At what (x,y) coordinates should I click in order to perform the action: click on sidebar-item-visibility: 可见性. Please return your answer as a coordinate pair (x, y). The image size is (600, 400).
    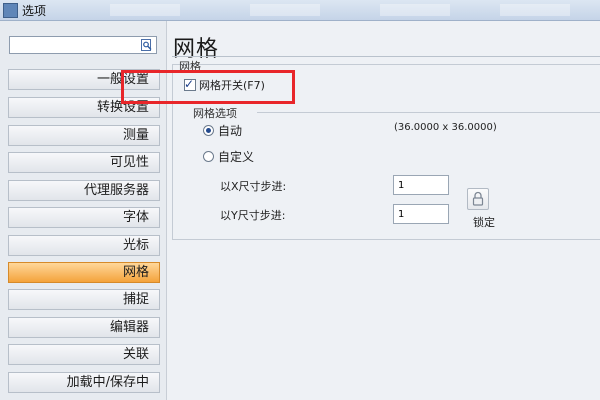
    Looking at the image, I should click on (84, 162).